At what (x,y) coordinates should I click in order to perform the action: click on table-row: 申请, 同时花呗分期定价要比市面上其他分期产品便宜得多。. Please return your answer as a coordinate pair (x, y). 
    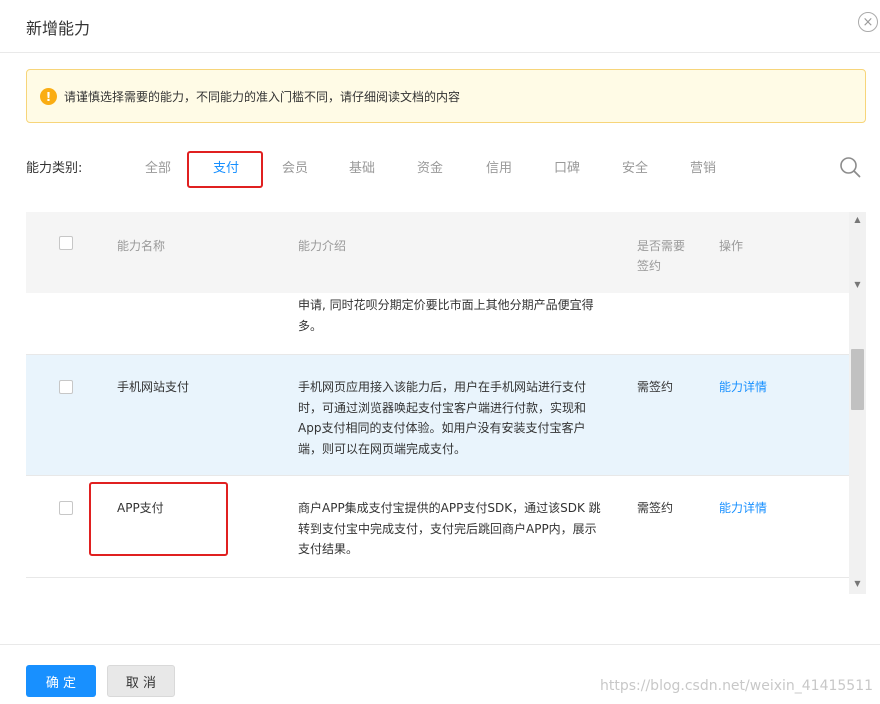
    Looking at the image, I should click on (437, 324).